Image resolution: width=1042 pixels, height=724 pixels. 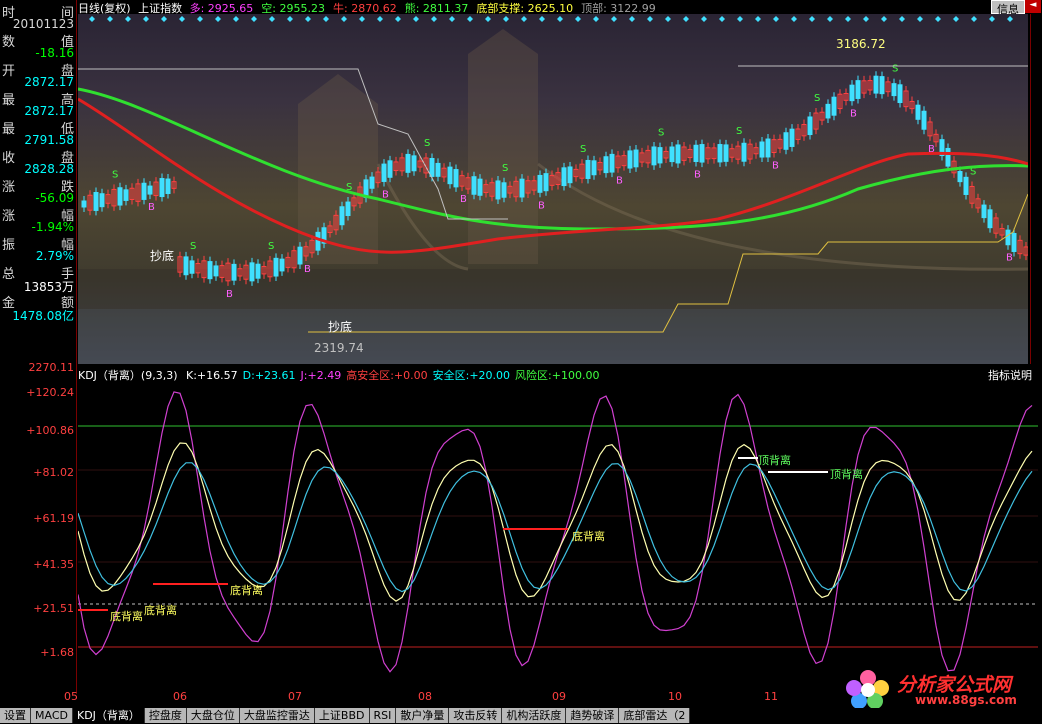 What do you see at coordinates (383, 715) in the screenshot?
I see `tab-7: RSI` at bounding box center [383, 715].